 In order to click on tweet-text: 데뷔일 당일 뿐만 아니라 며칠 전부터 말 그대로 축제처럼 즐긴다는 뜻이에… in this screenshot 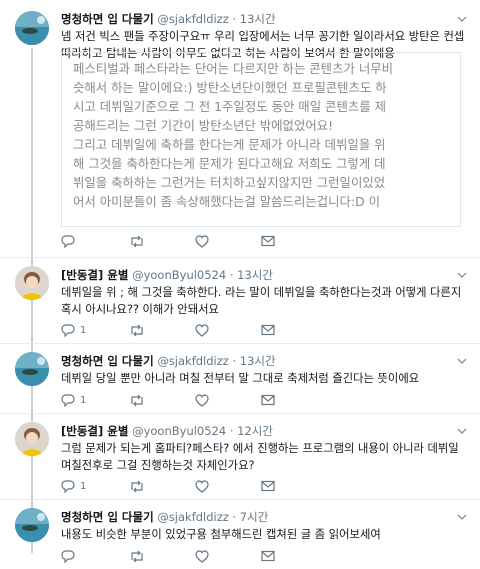, I will do `click(240, 378)`.